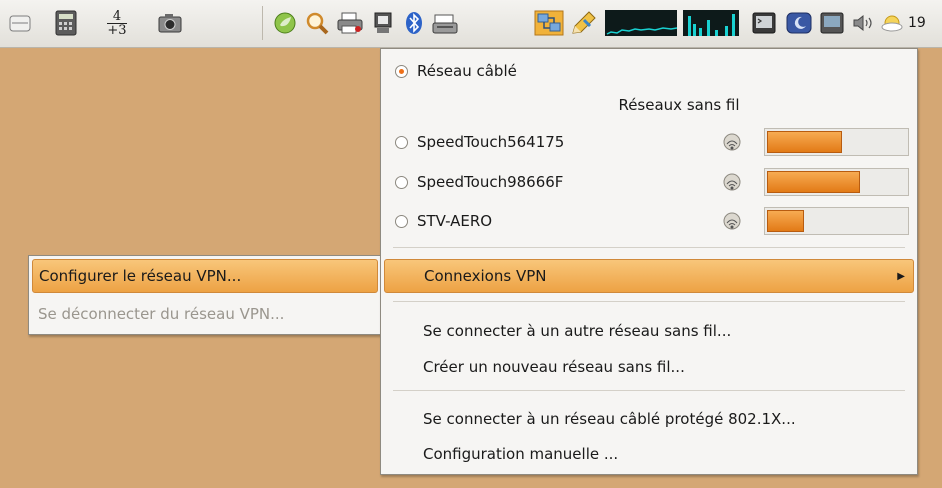  What do you see at coordinates (925, 23) in the screenshot?
I see `clock-fragment: 19` at bounding box center [925, 23].